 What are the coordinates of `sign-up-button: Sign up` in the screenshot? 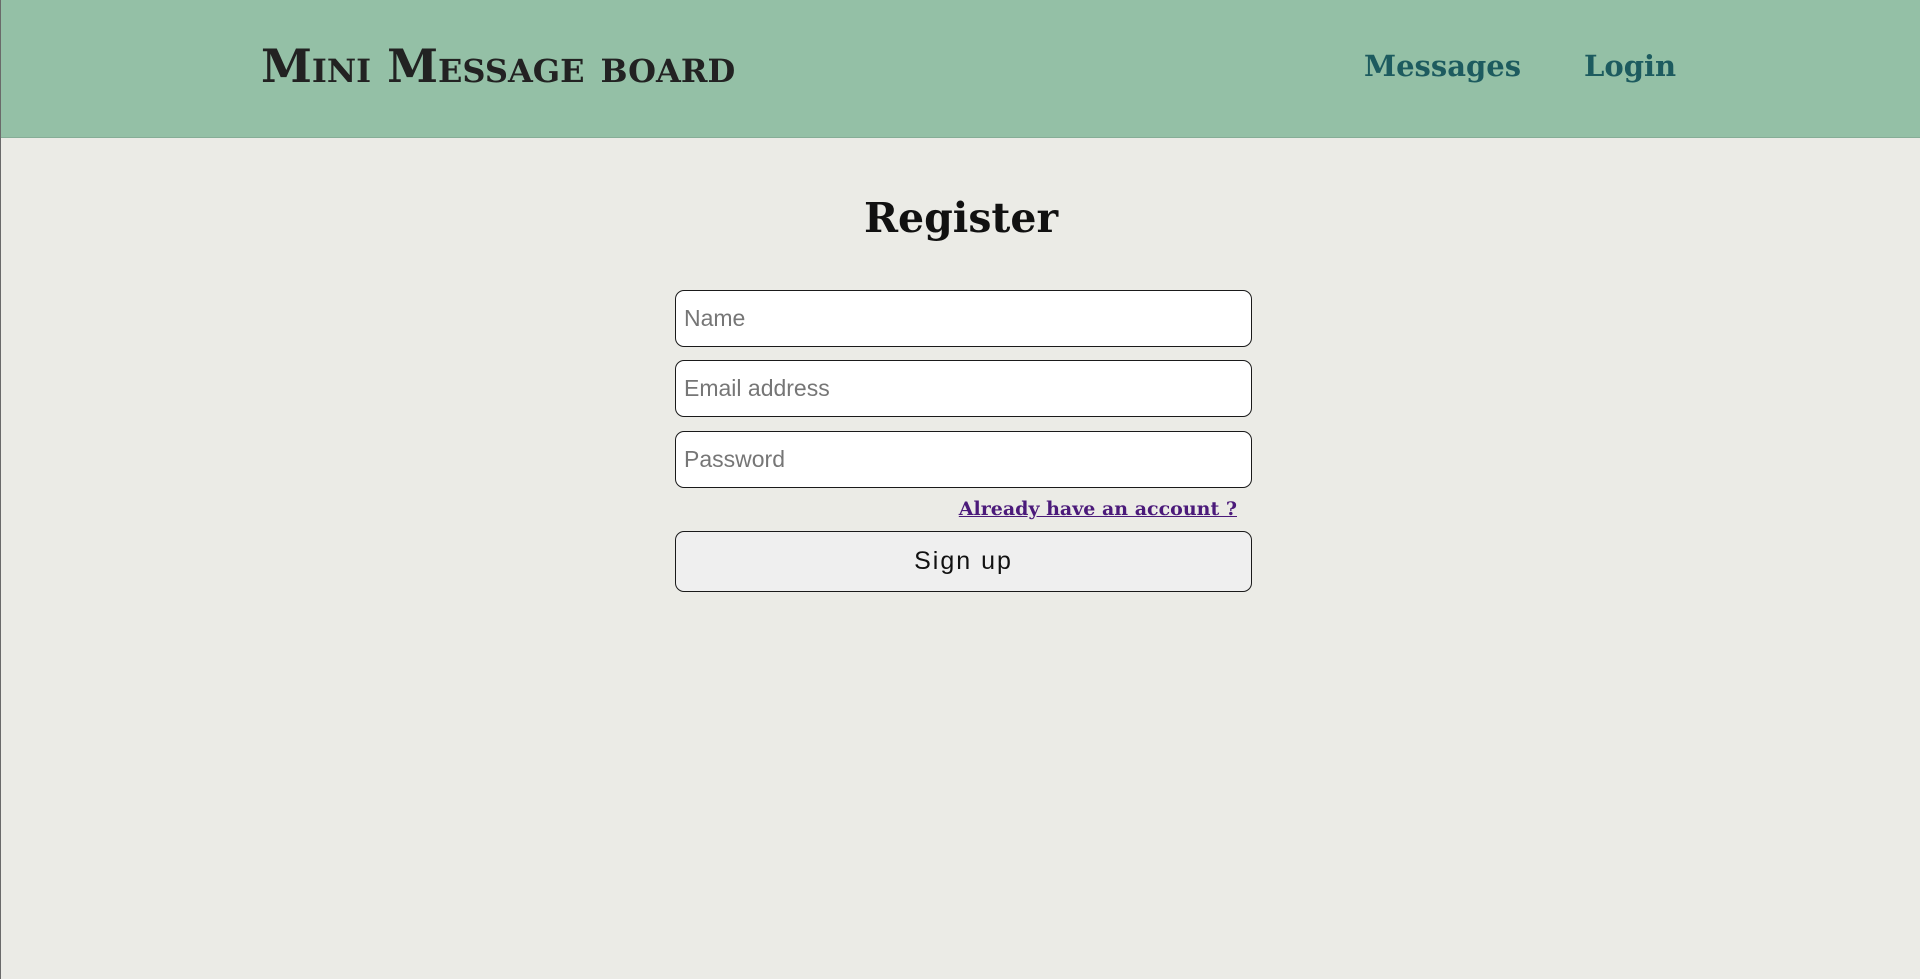 It's located at (963, 561).